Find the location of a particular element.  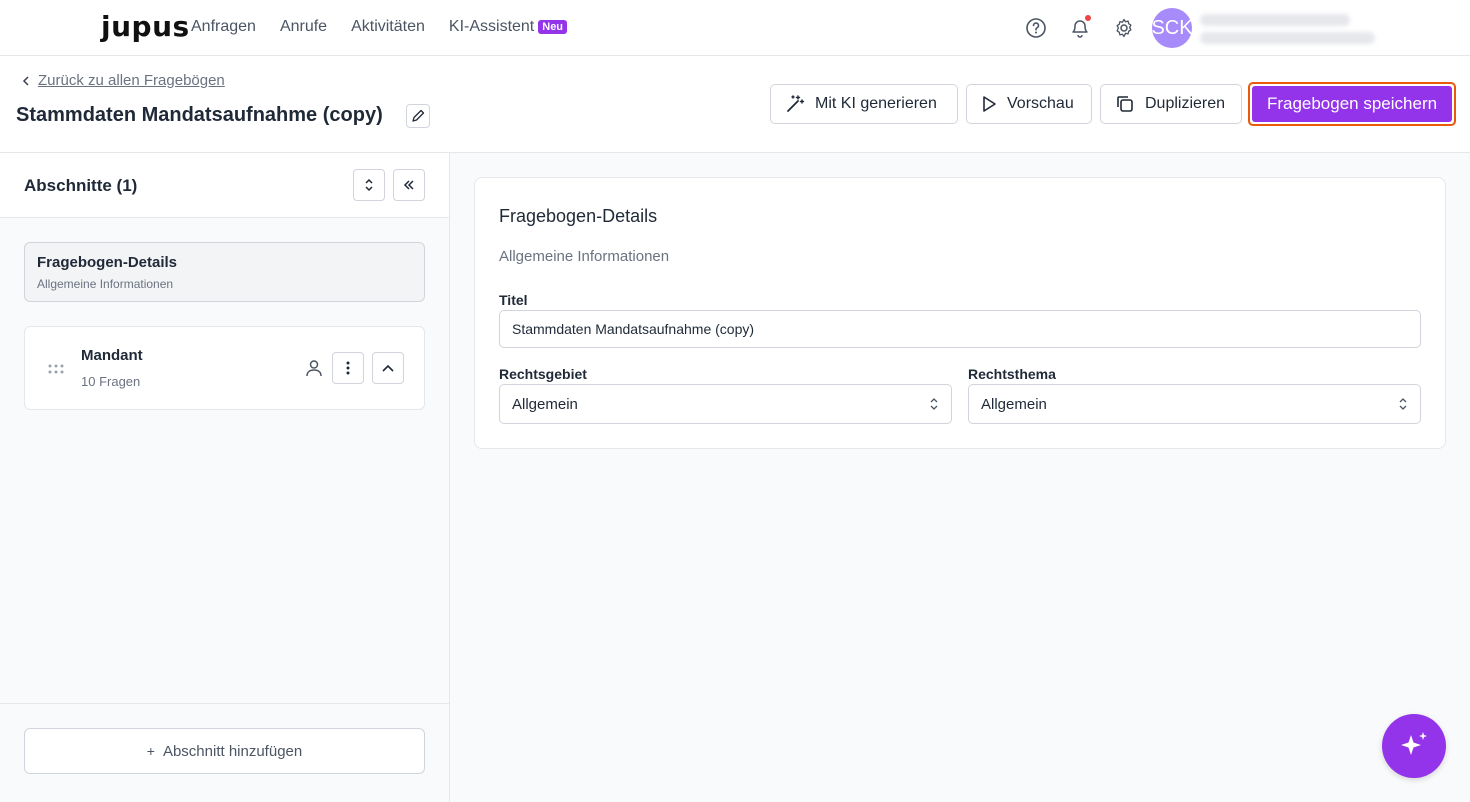

details-card-subtitle: Allgemeine Informationen is located at coordinates (584, 256).